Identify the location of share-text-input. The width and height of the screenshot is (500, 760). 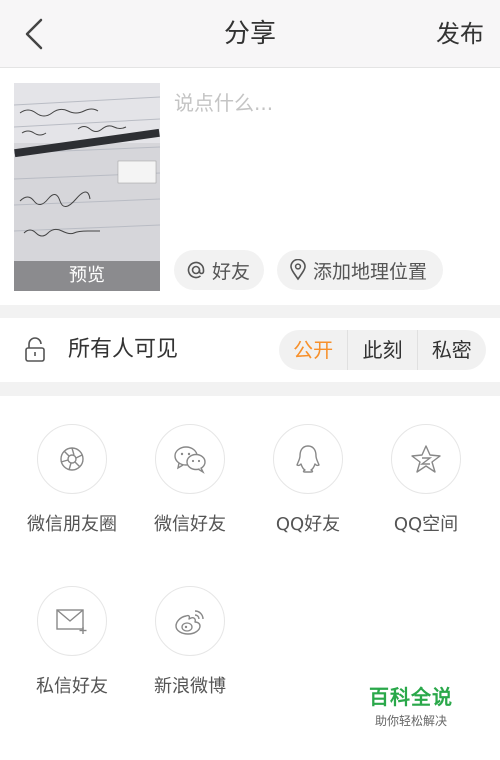
(329, 103).